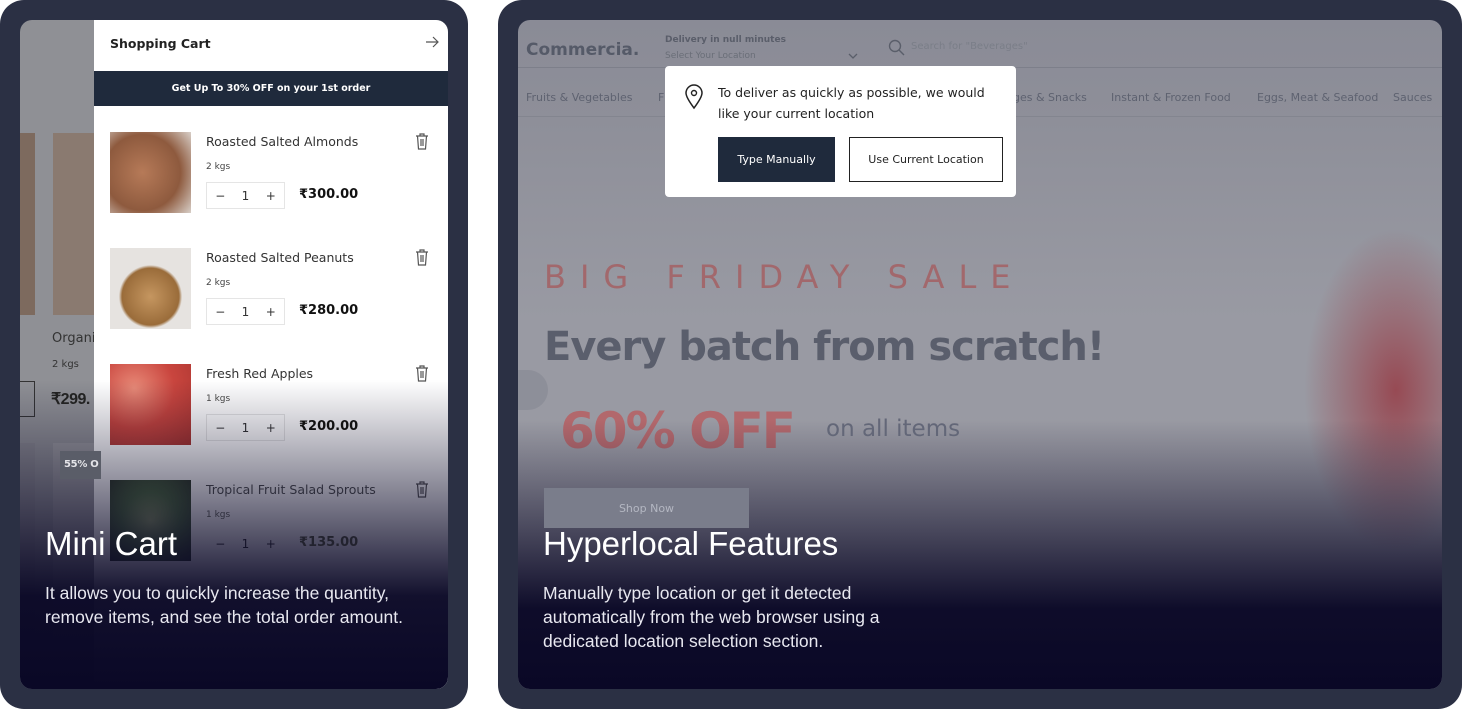  I want to click on type-manually-button: Type Manually, so click(776, 159).